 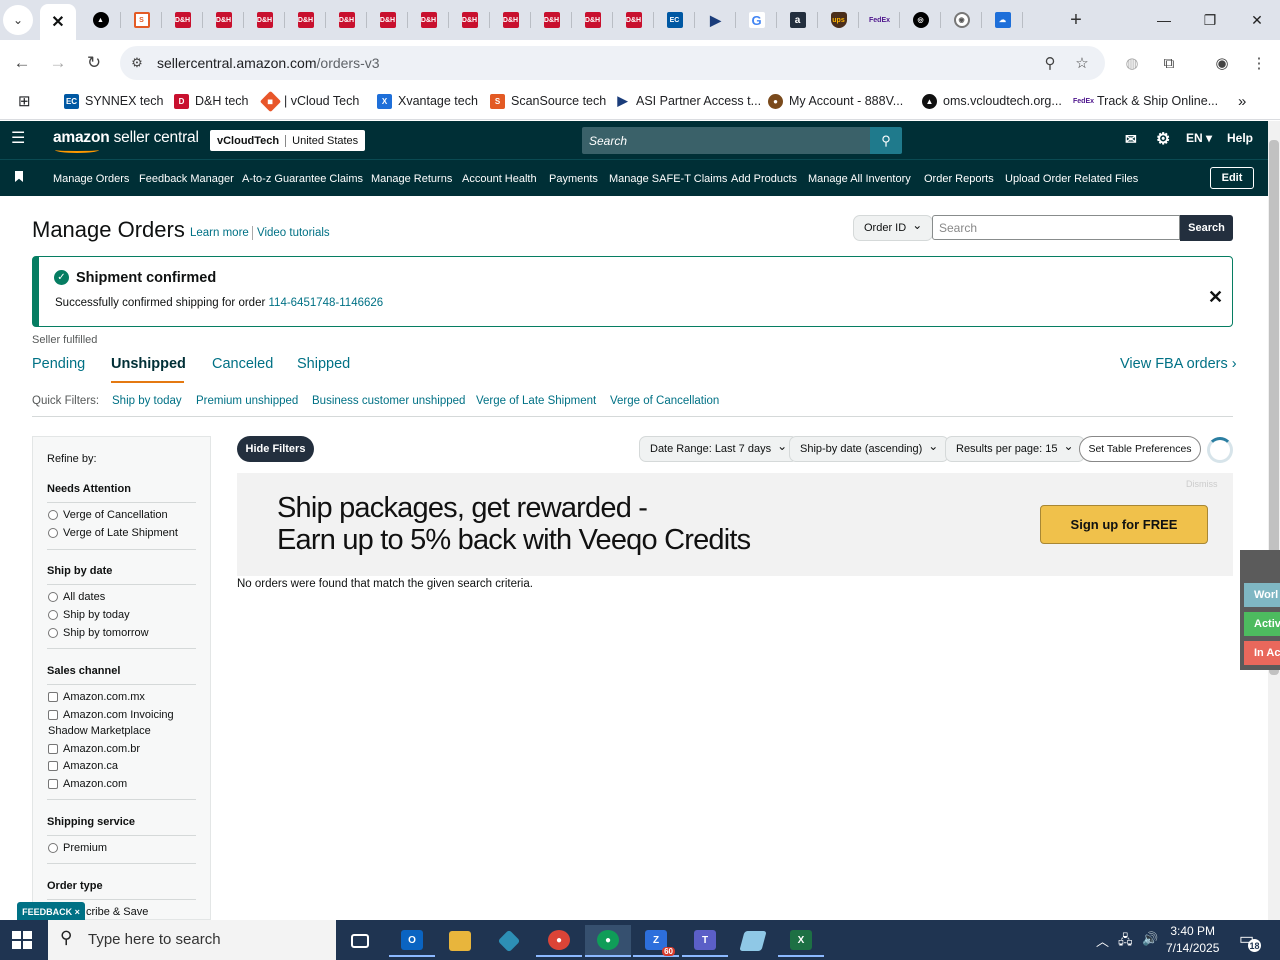 What do you see at coordinates (1210, 20) in the screenshot?
I see `restore-icon: ❐` at bounding box center [1210, 20].